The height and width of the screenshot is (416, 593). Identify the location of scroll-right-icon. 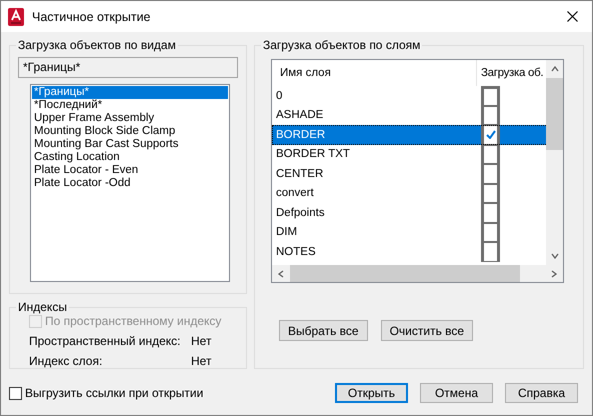
(554, 274).